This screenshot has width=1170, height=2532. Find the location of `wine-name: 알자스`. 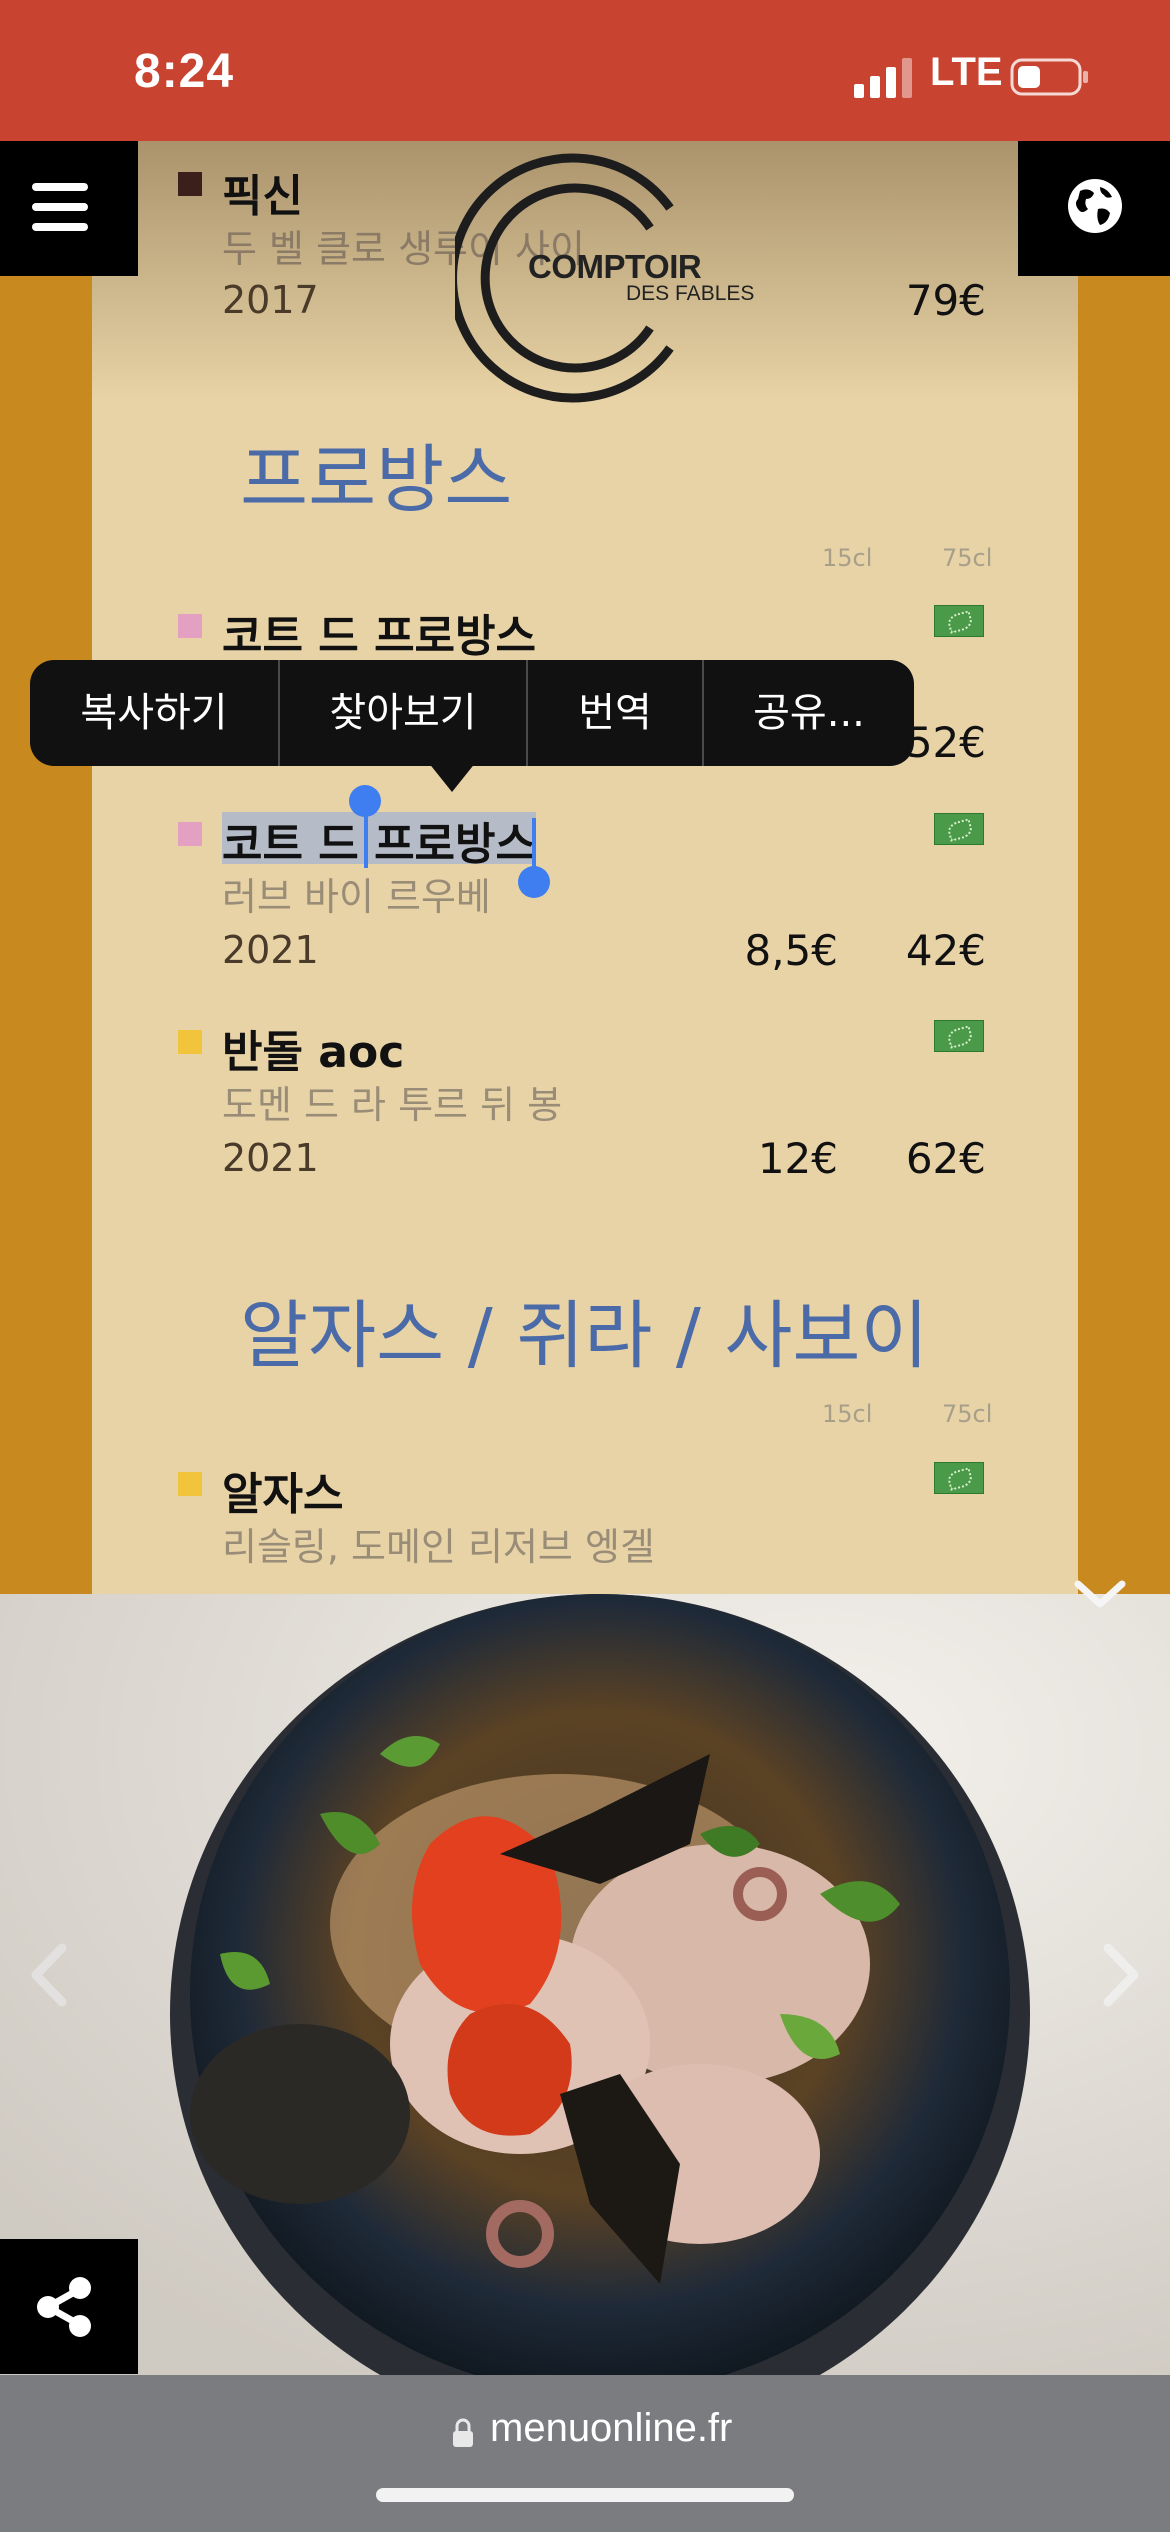

wine-name: 알자스 is located at coordinates (283, 1494).